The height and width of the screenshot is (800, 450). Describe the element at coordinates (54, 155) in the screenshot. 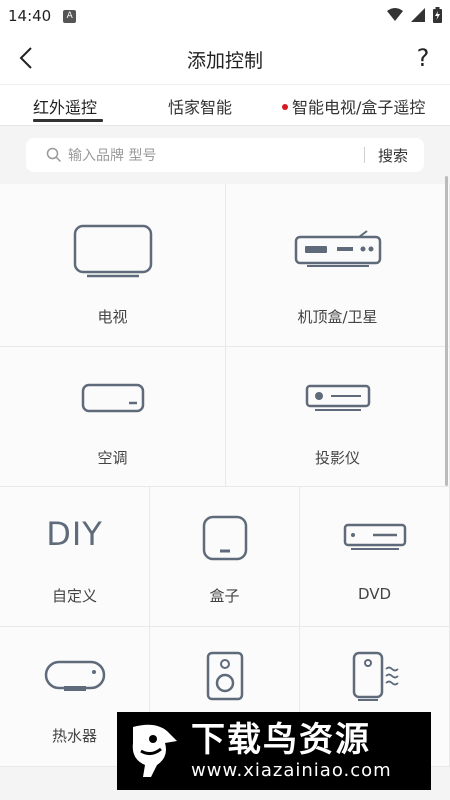

I see `search-icon` at that location.